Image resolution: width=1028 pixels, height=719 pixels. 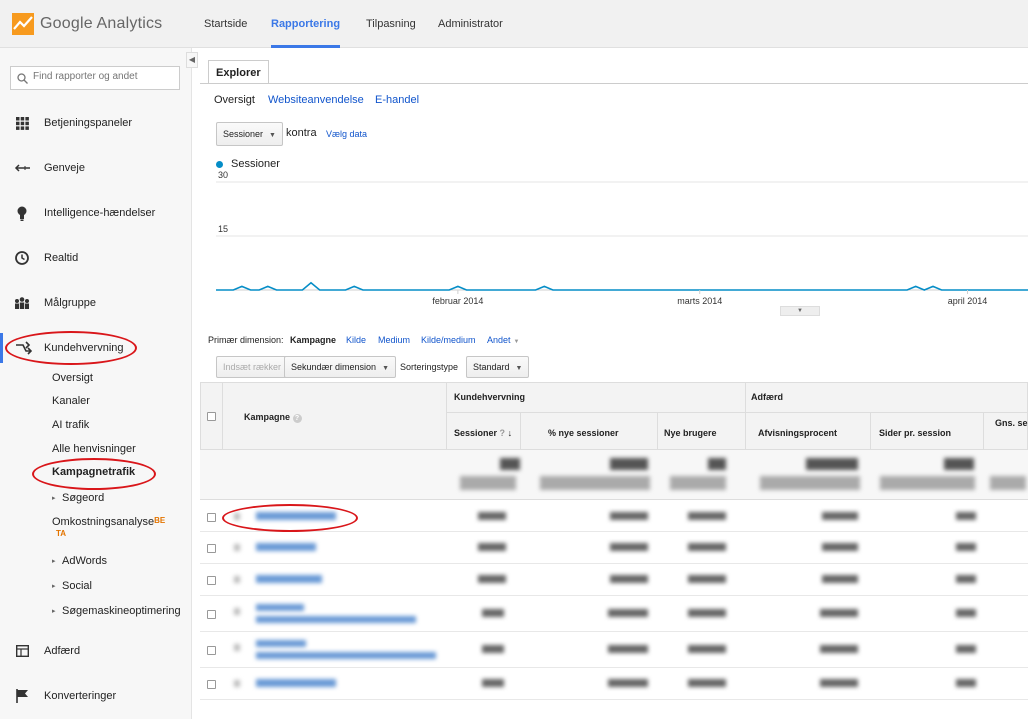 What do you see at coordinates (1011, 423) in the screenshot?
I see `col-avg-session: Gns. se` at bounding box center [1011, 423].